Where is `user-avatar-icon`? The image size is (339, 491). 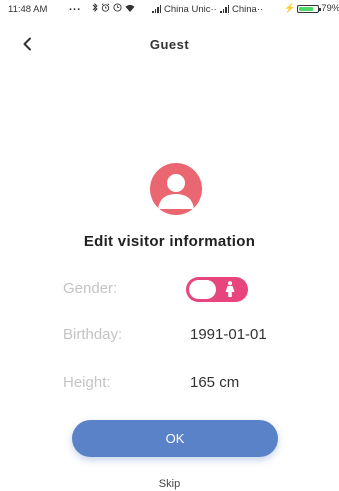
user-avatar-icon is located at coordinates (176, 189).